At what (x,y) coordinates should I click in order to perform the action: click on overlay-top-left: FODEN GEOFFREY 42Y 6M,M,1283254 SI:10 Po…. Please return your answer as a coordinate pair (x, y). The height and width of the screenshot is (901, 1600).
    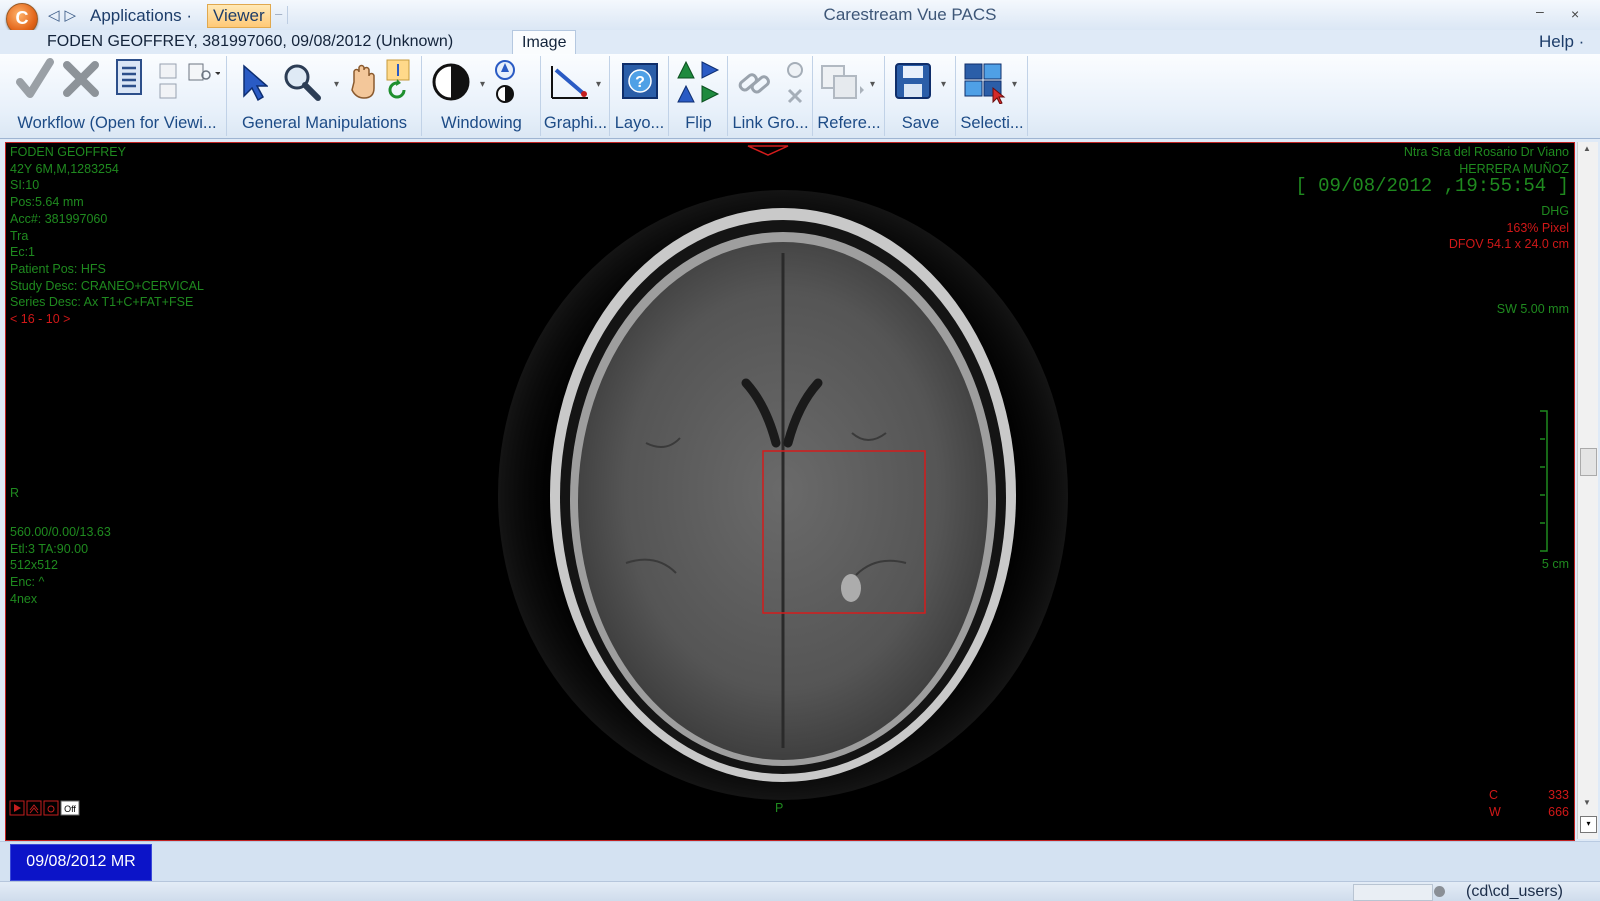
    Looking at the image, I should click on (107, 227).